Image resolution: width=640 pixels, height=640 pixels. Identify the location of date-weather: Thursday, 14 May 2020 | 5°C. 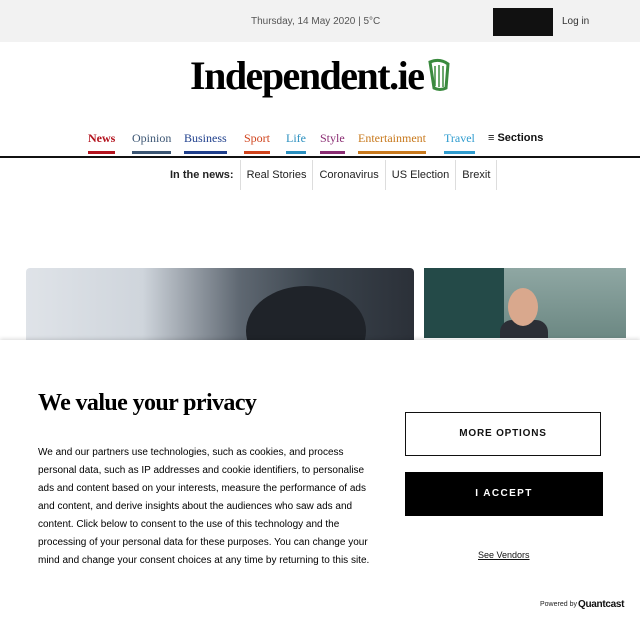
(316, 21).